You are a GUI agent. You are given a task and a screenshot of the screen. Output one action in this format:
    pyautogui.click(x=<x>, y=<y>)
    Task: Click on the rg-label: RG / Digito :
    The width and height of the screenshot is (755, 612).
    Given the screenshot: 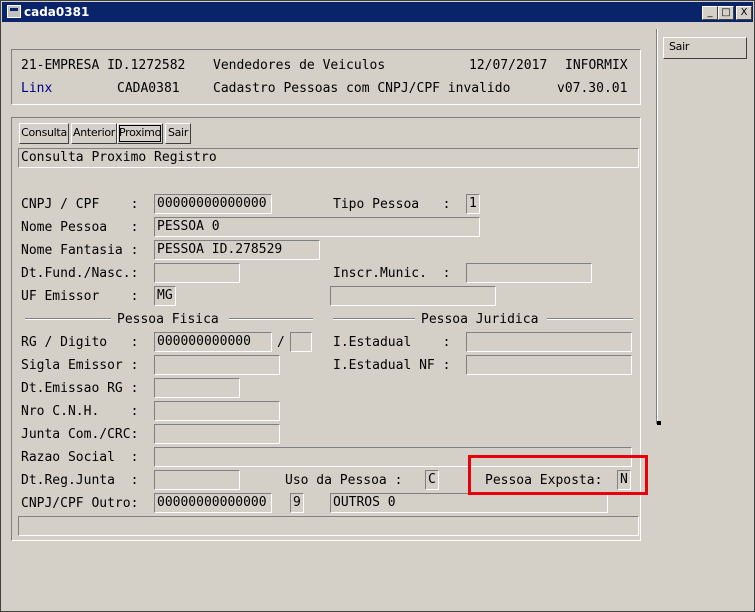 What is the action you would take?
    pyautogui.click(x=80, y=342)
    